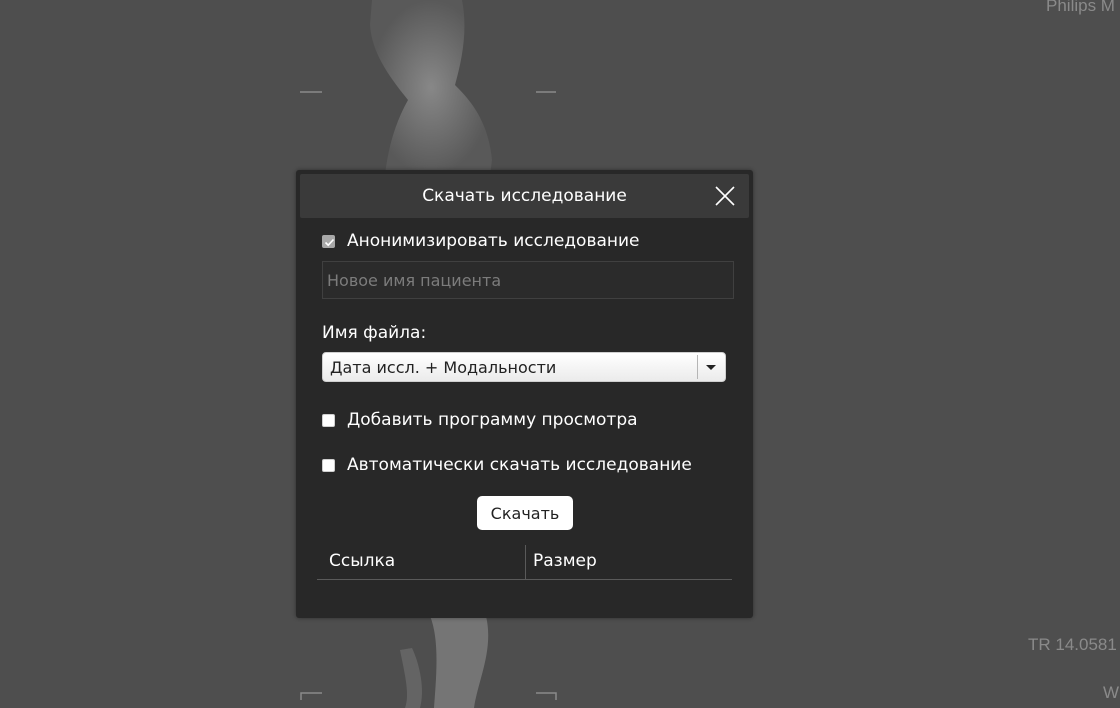  I want to click on add-viewer-checkbox, so click(328, 420).